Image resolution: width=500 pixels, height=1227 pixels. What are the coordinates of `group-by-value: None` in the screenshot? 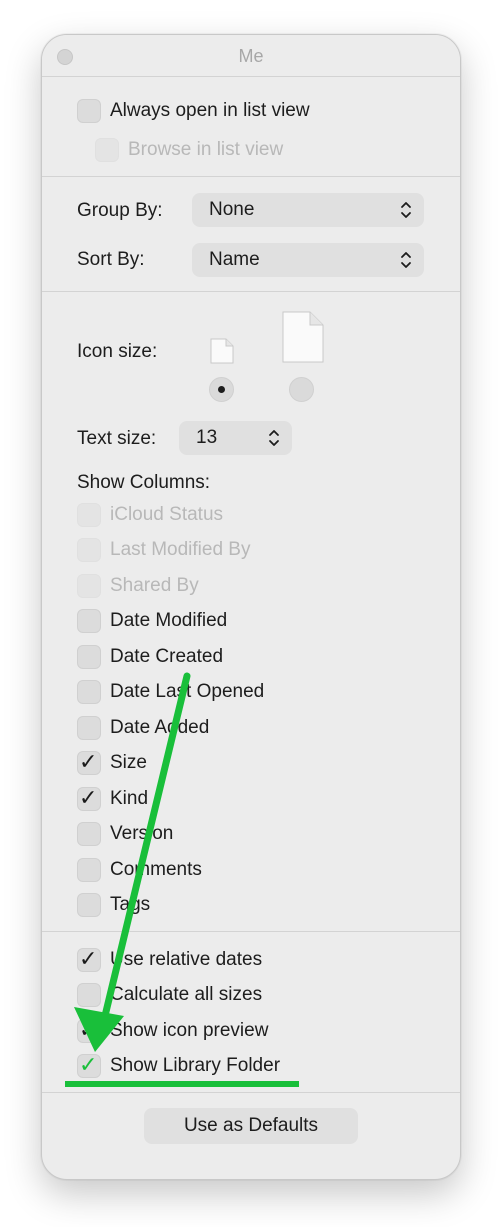 It's located at (232, 209).